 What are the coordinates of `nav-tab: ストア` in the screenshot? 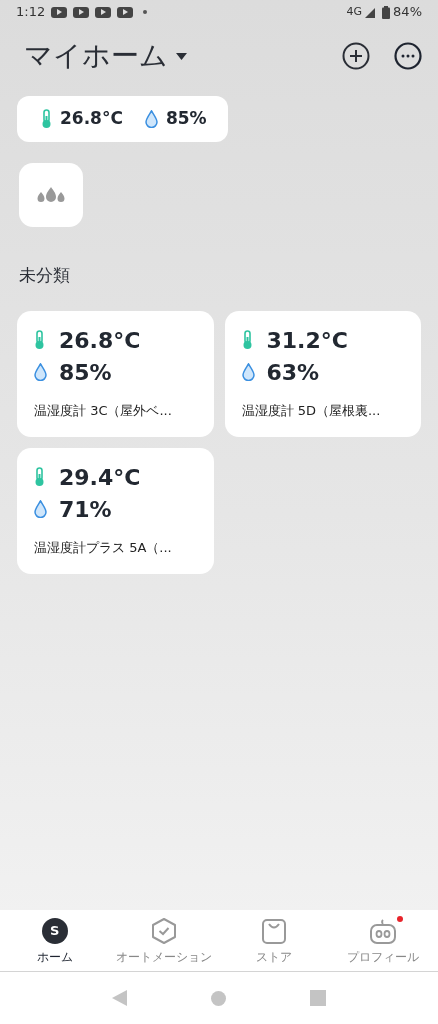 It's located at (274, 940).